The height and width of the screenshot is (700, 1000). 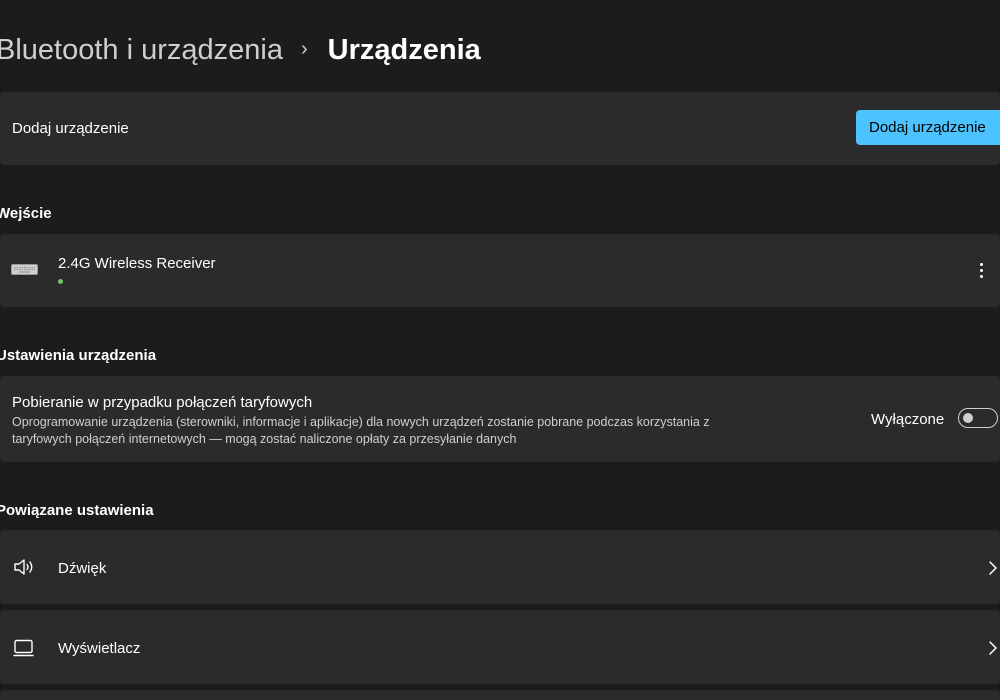 I want to click on related-item-sound-label: Dźwięk, so click(x=82, y=568).